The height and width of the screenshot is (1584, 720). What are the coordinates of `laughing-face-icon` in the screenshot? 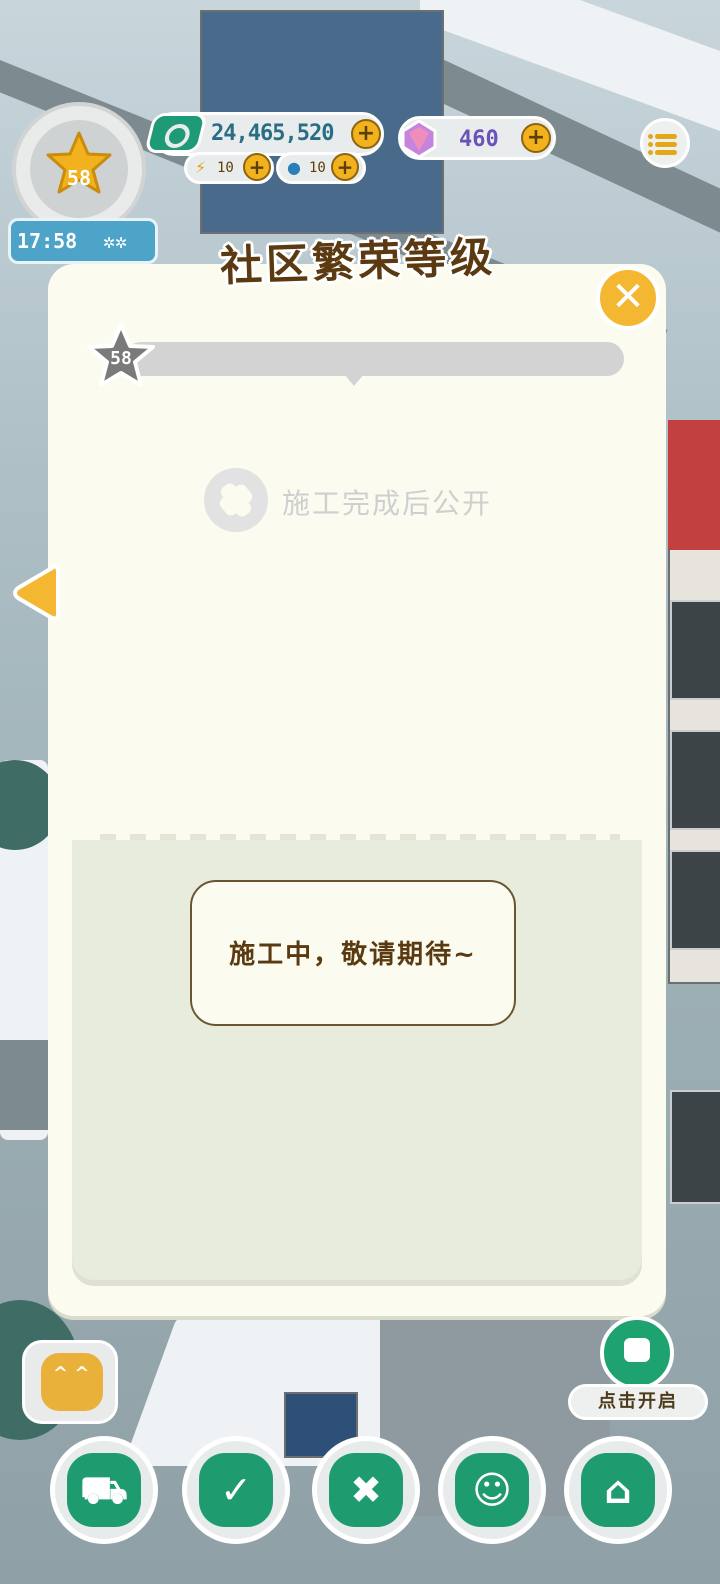 It's located at (72, 1382).